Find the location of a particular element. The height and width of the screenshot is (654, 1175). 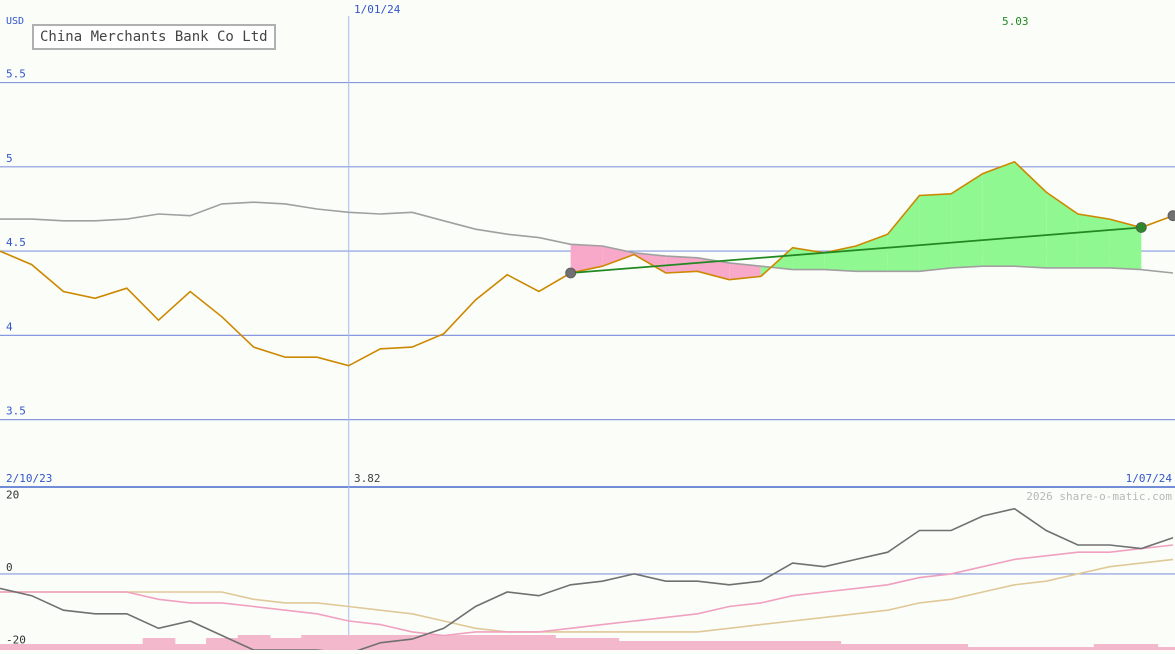

indicator-tick-label: 0 is located at coordinates (9, 567).